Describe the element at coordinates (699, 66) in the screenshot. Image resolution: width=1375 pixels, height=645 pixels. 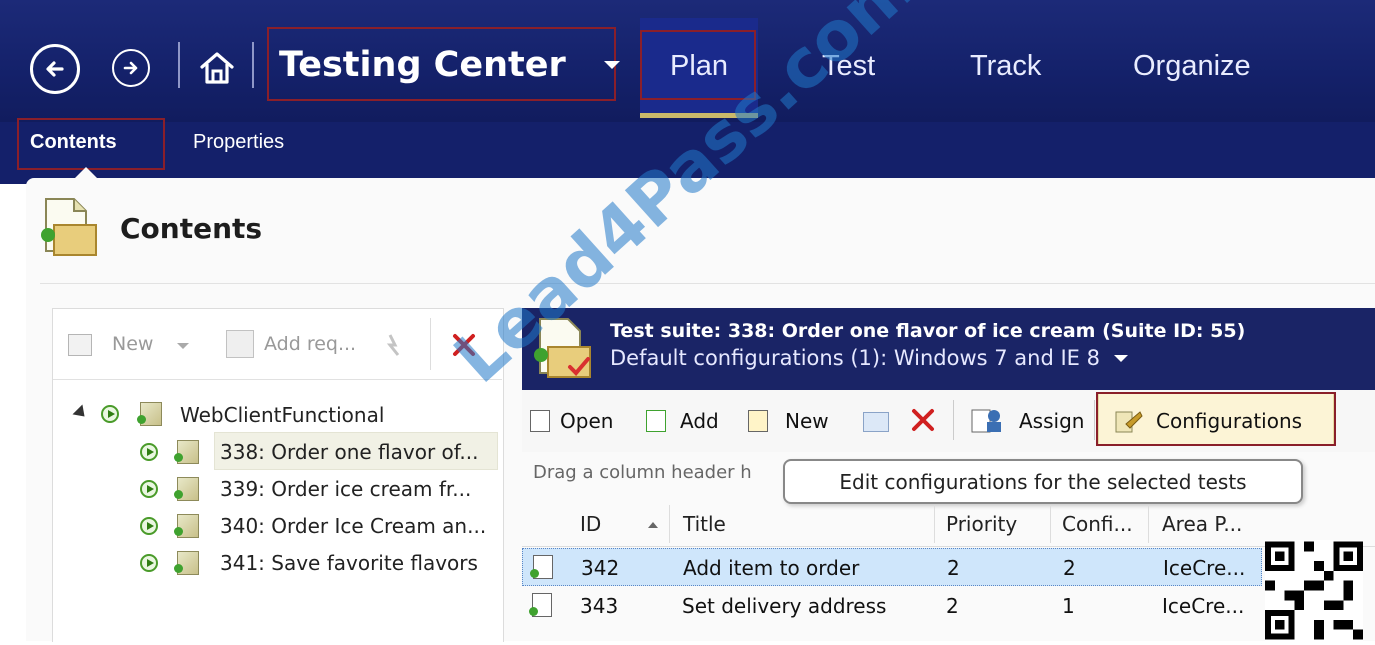
I see `tab-plan: Plan` at that location.